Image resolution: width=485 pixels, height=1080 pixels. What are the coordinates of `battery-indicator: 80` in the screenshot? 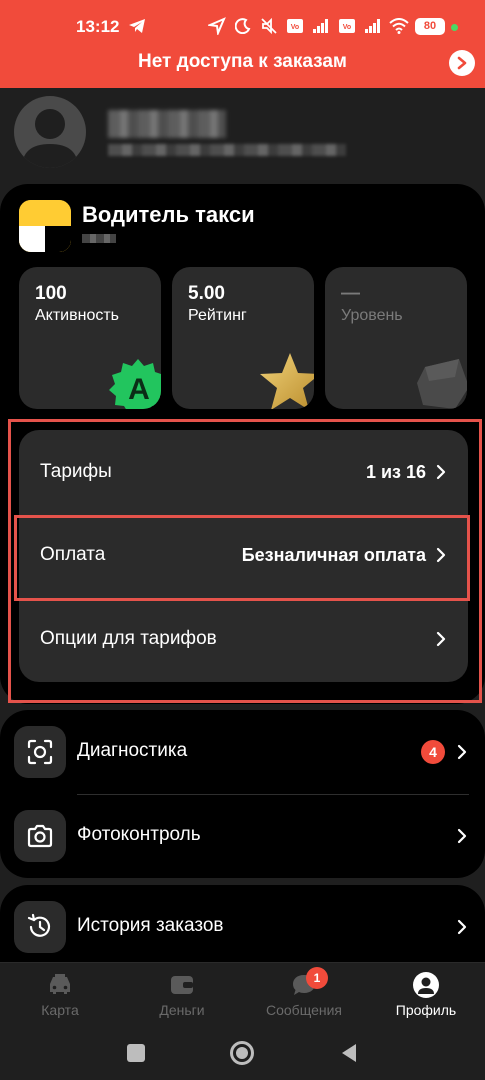 It's located at (430, 26).